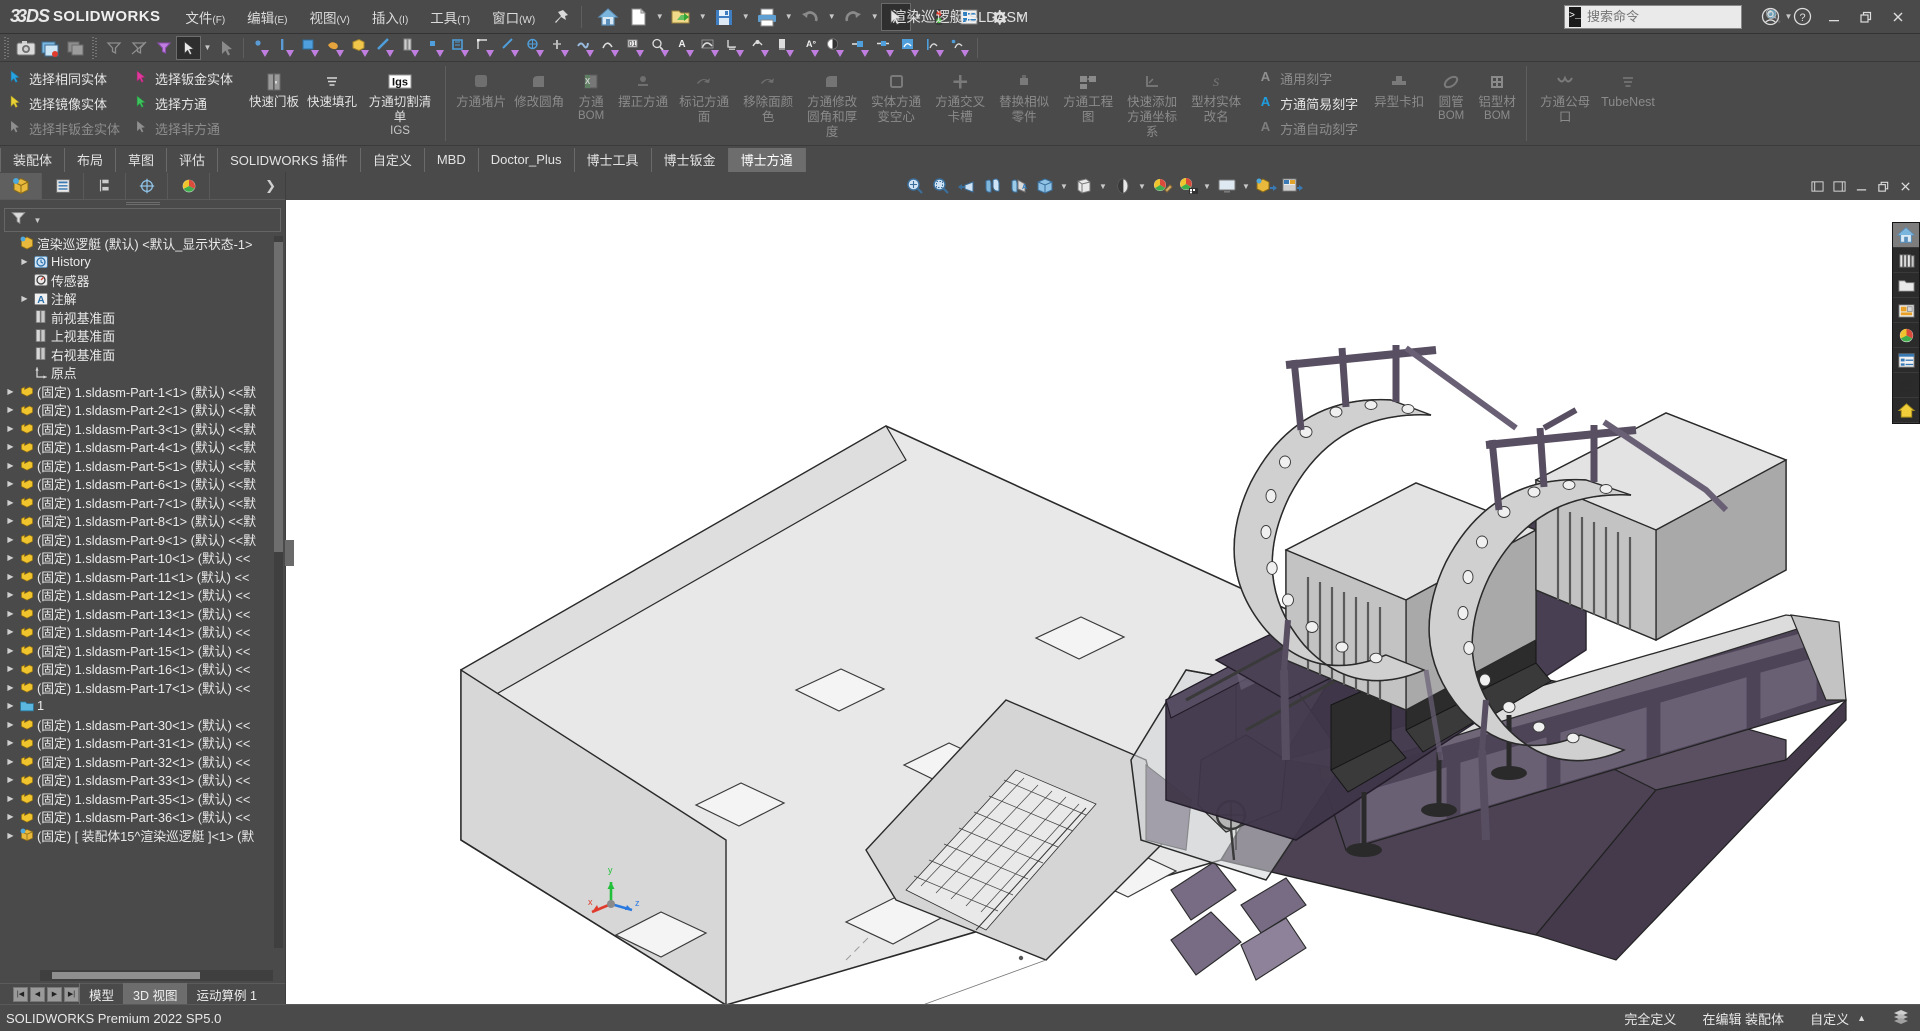 This screenshot has width=1920, height=1031. Describe the element at coordinates (969, 17) in the screenshot. I see `options-list-icon` at that location.